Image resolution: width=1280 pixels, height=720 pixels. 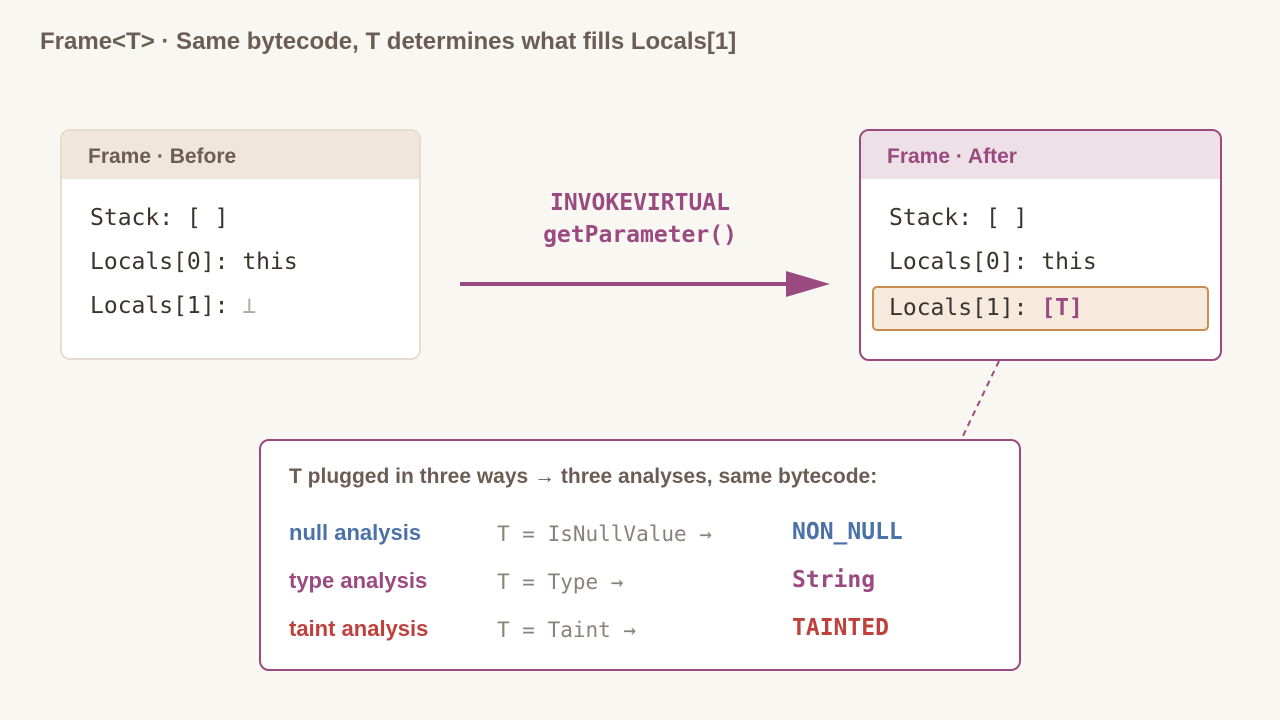 I want to click on analysis-expr-null: T = IsNullValue →, so click(x=604, y=534).